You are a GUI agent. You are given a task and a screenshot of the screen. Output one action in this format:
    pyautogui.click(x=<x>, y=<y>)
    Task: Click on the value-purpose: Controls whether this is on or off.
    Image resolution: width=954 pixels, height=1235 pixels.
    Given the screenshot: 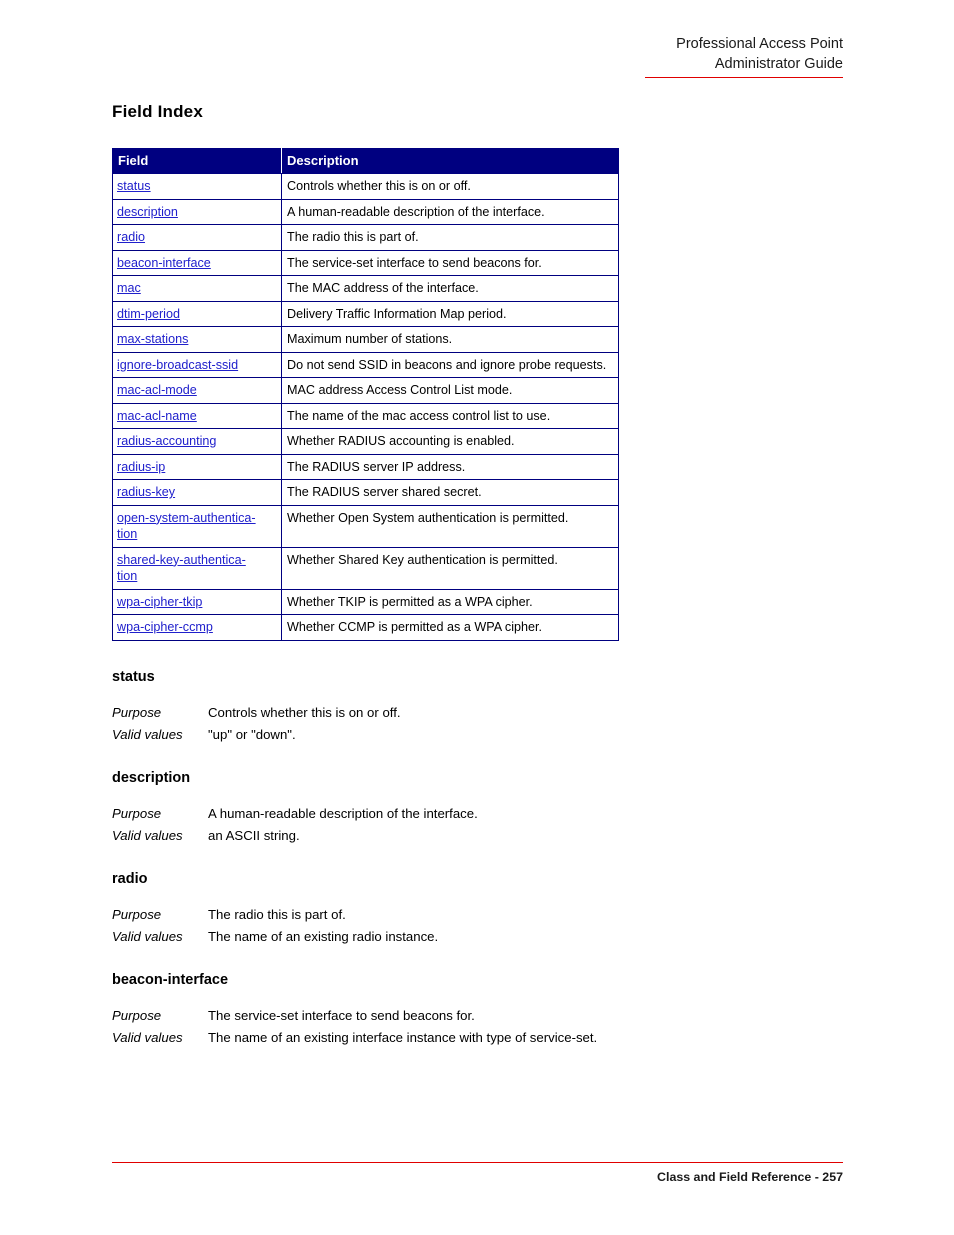 What is the action you would take?
    pyautogui.click(x=304, y=712)
    